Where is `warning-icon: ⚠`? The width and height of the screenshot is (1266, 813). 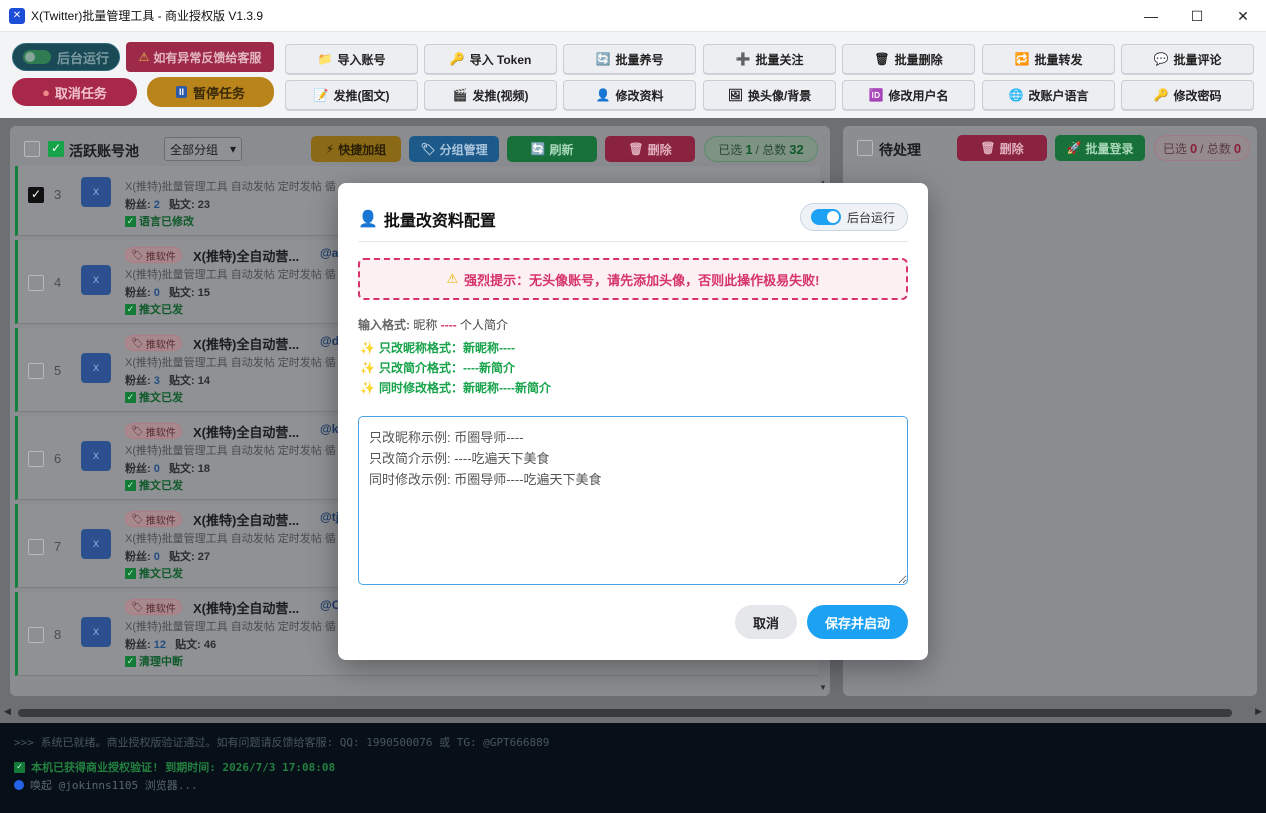 warning-icon: ⚠ is located at coordinates (452, 278).